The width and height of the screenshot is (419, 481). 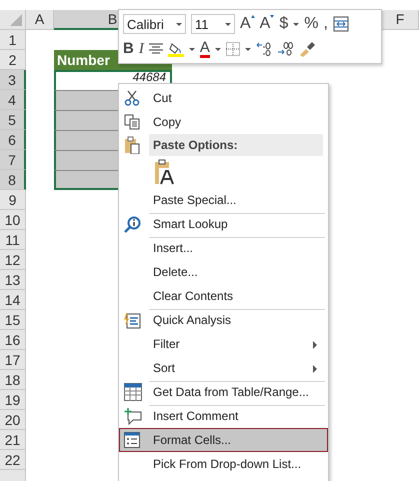 I want to click on wrap-text-icon, so click(x=340, y=24).